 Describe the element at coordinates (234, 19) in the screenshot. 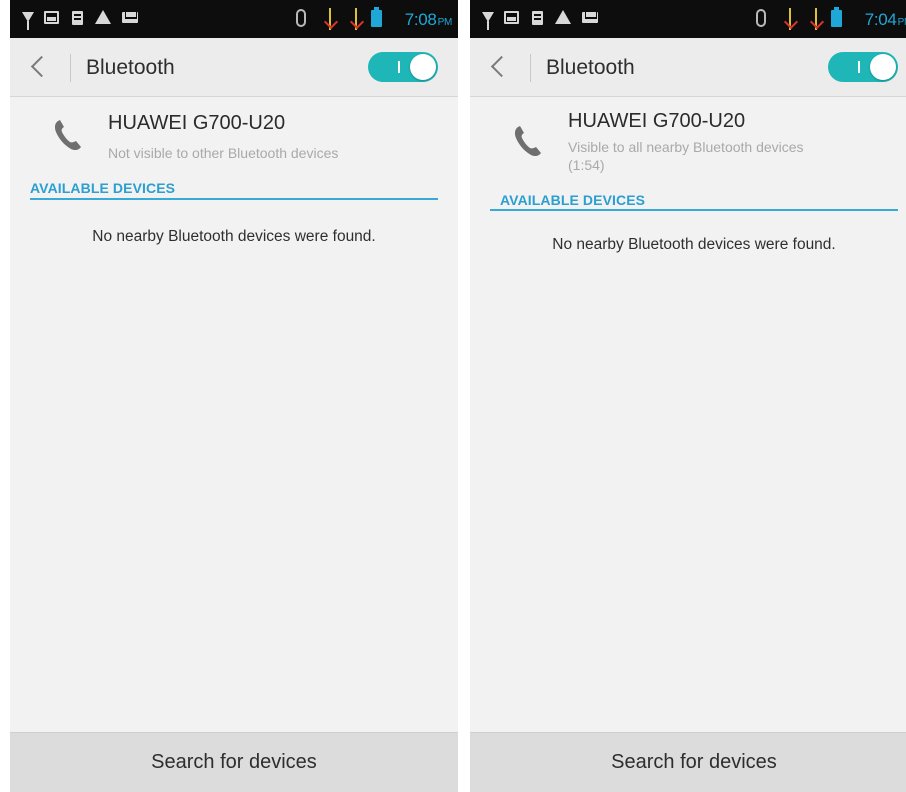

I see `status-bar: 7:08PM` at that location.